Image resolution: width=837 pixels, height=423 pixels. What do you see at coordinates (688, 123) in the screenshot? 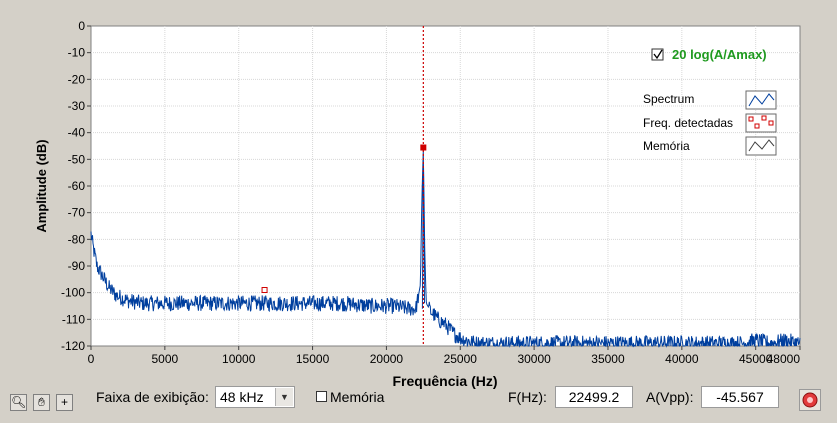
I see `legend-entry-detected: Freq. detectadas` at bounding box center [688, 123].